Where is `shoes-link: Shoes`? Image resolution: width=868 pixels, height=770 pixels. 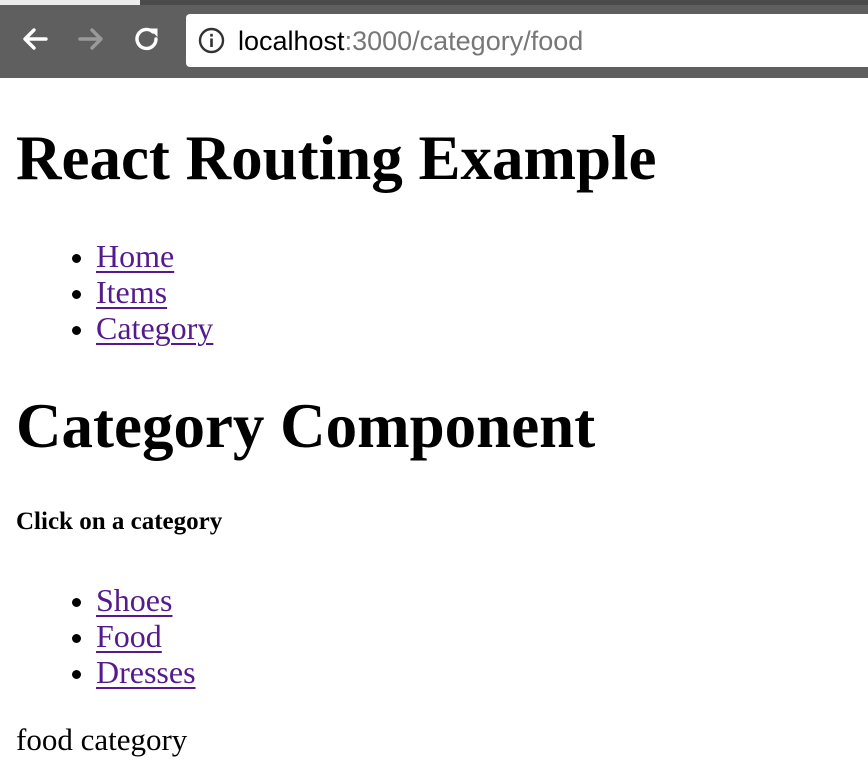
shoes-link: Shoes is located at coordinates (134, 600).